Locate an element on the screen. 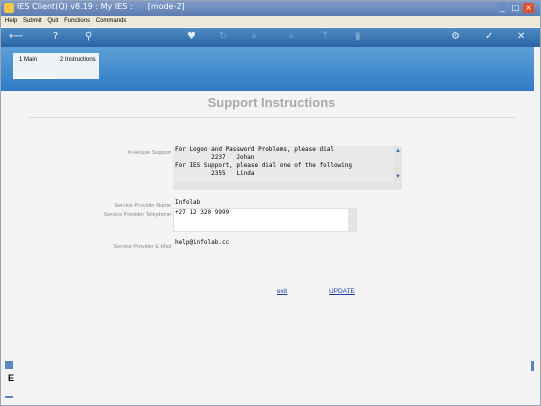 This screenshot has height=406, width=541. provider-email-label: Service Provider E-Mail is located at coordinates (142, 247).